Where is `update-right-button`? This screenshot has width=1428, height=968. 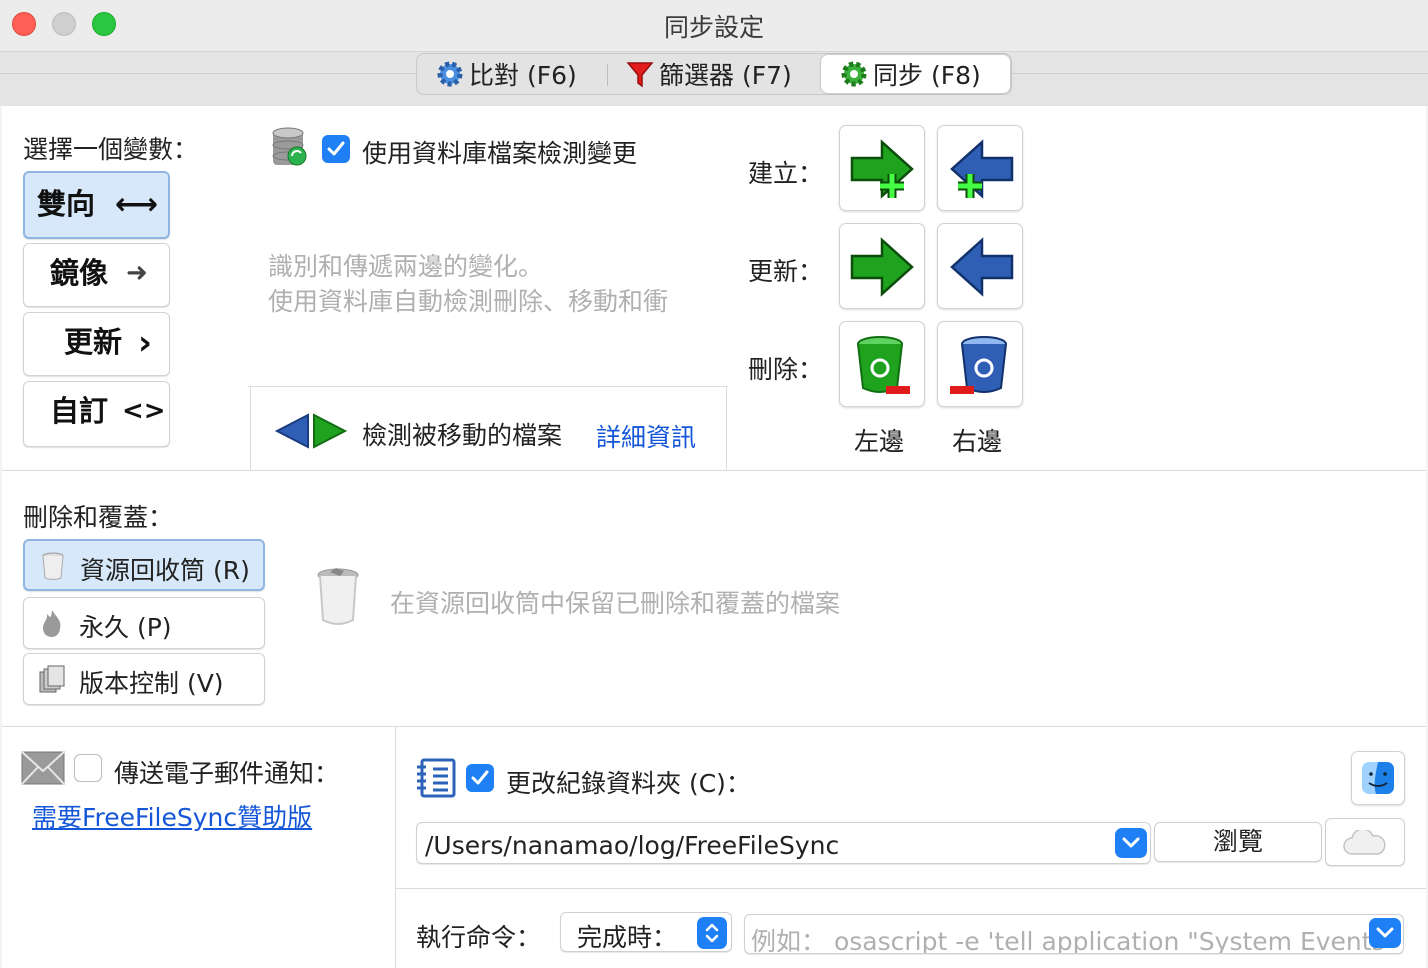 update-right-button is located at coordinates (980, 266).